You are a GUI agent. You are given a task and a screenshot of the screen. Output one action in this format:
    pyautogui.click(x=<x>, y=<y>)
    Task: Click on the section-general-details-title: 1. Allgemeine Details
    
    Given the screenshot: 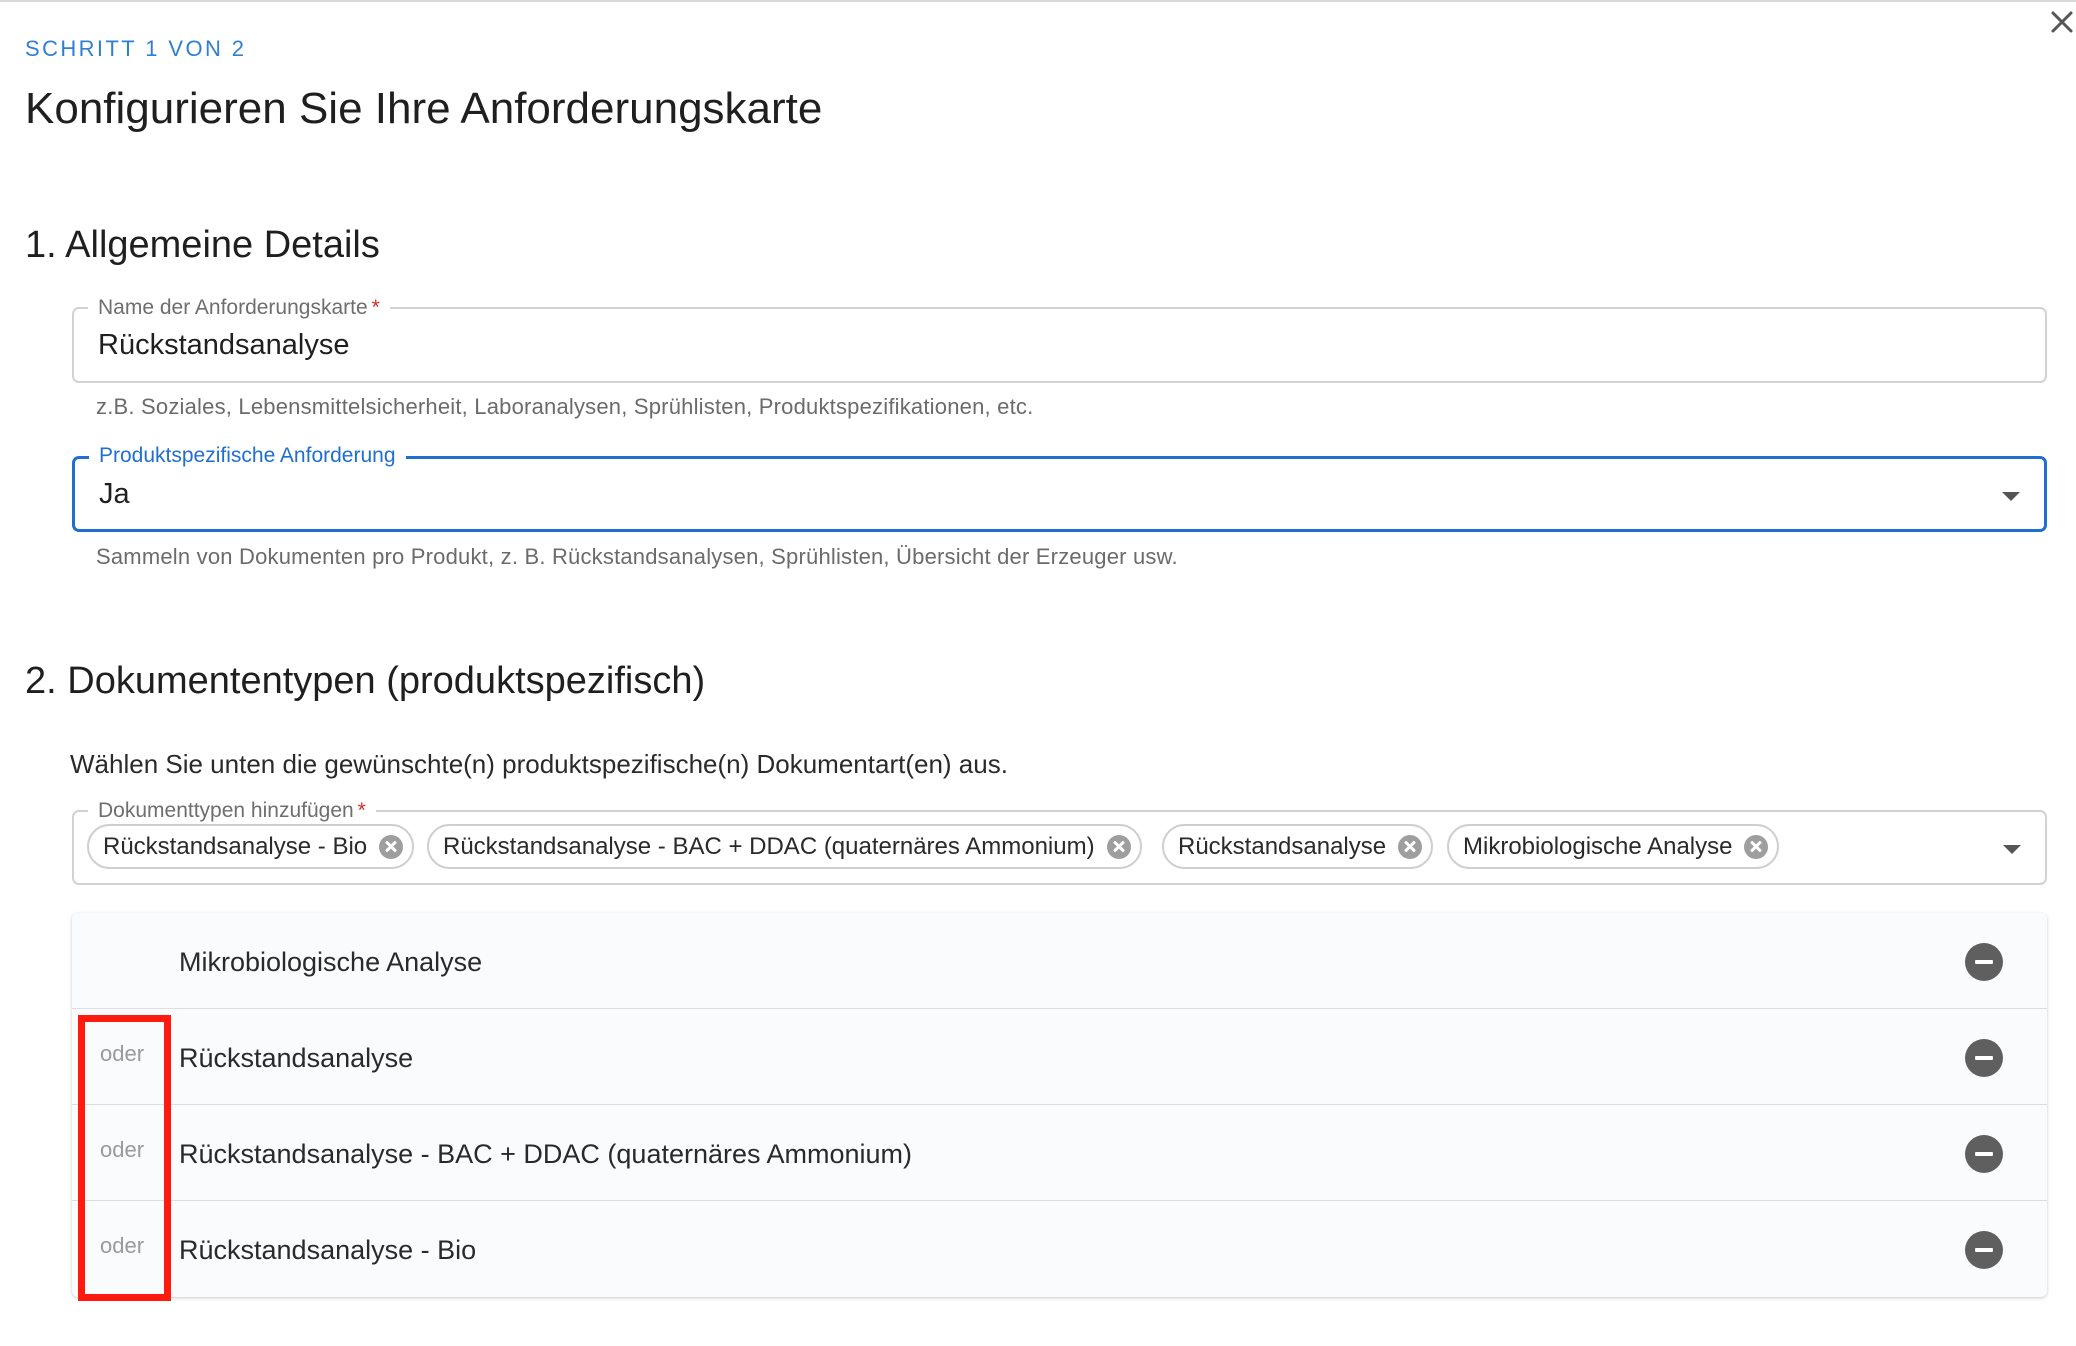 What is the action you would take?
    pyautogui.click(x=202, y=245)
    